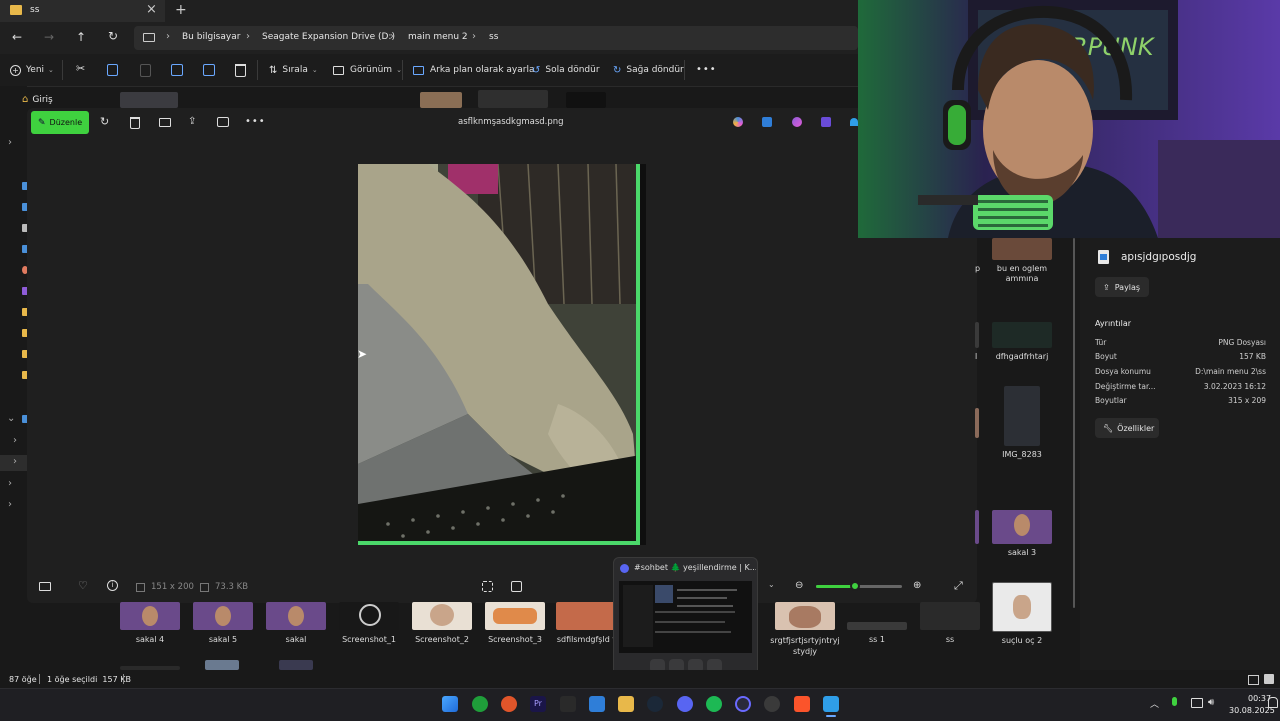  I want to click on sort-button: ⇅ Sırala ⌄, so click(293, 70).